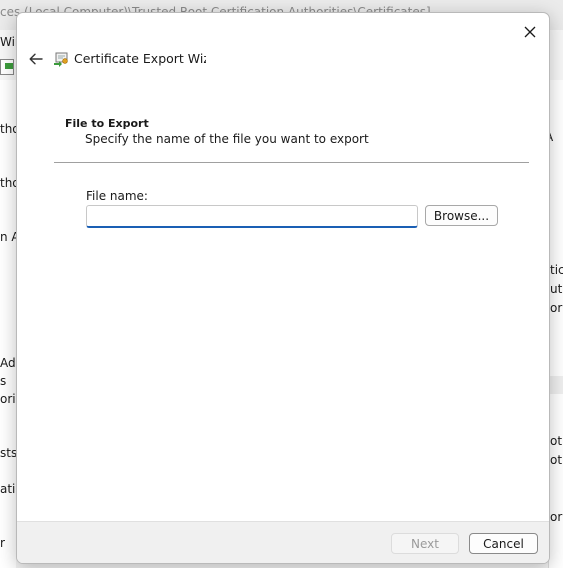 The image size is (563, 568). I want to click on certificate-icon, so click(61, 59).